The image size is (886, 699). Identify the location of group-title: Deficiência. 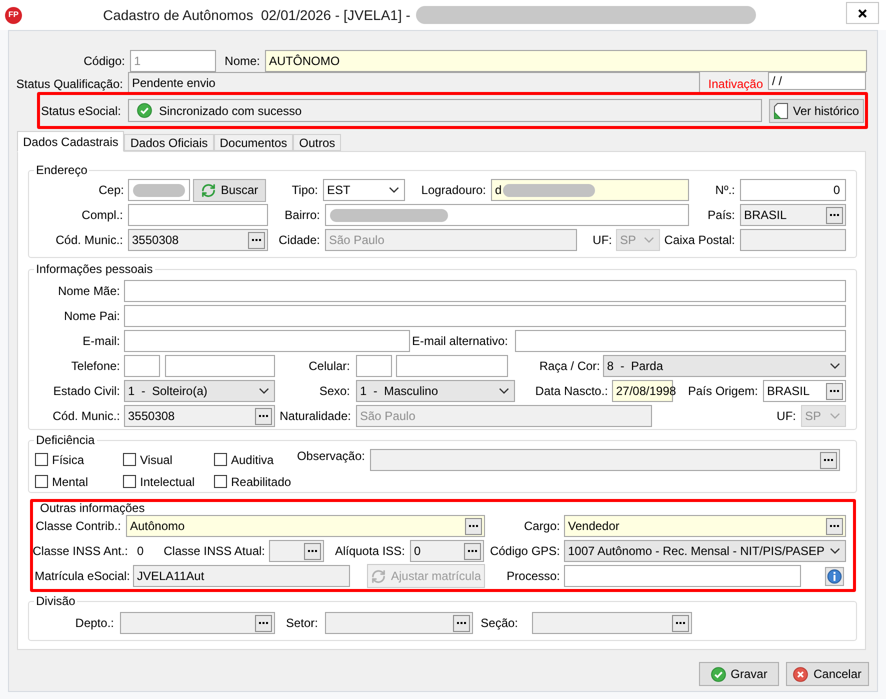
(65, 440).